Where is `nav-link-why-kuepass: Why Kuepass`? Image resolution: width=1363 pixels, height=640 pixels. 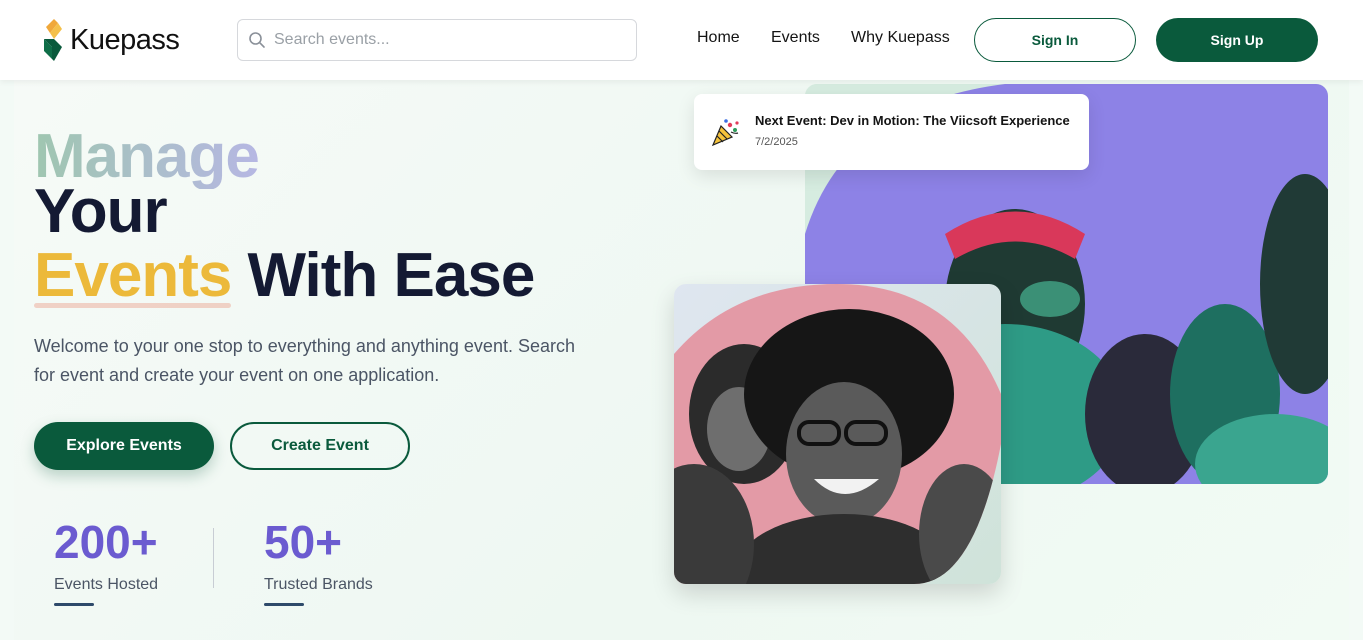
nav-link-why-kuepass: Why Kuepass is located at coordinates (900, 38).